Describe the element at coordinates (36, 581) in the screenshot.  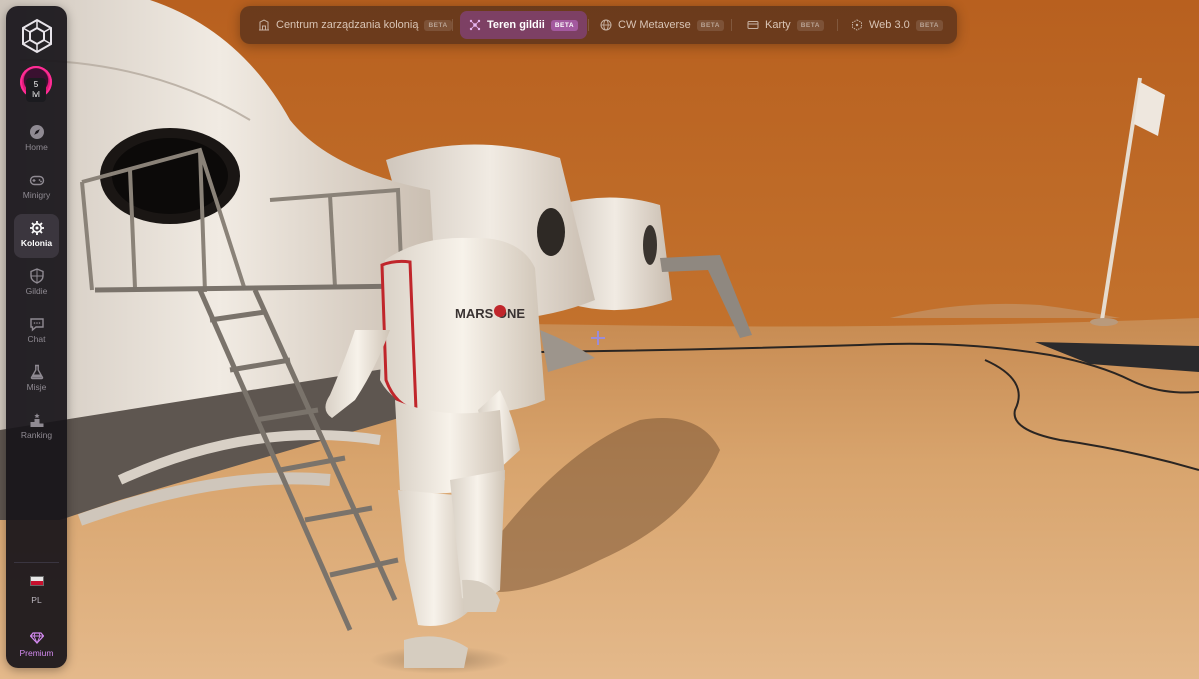
I see `poland-flag-icon` at that location.